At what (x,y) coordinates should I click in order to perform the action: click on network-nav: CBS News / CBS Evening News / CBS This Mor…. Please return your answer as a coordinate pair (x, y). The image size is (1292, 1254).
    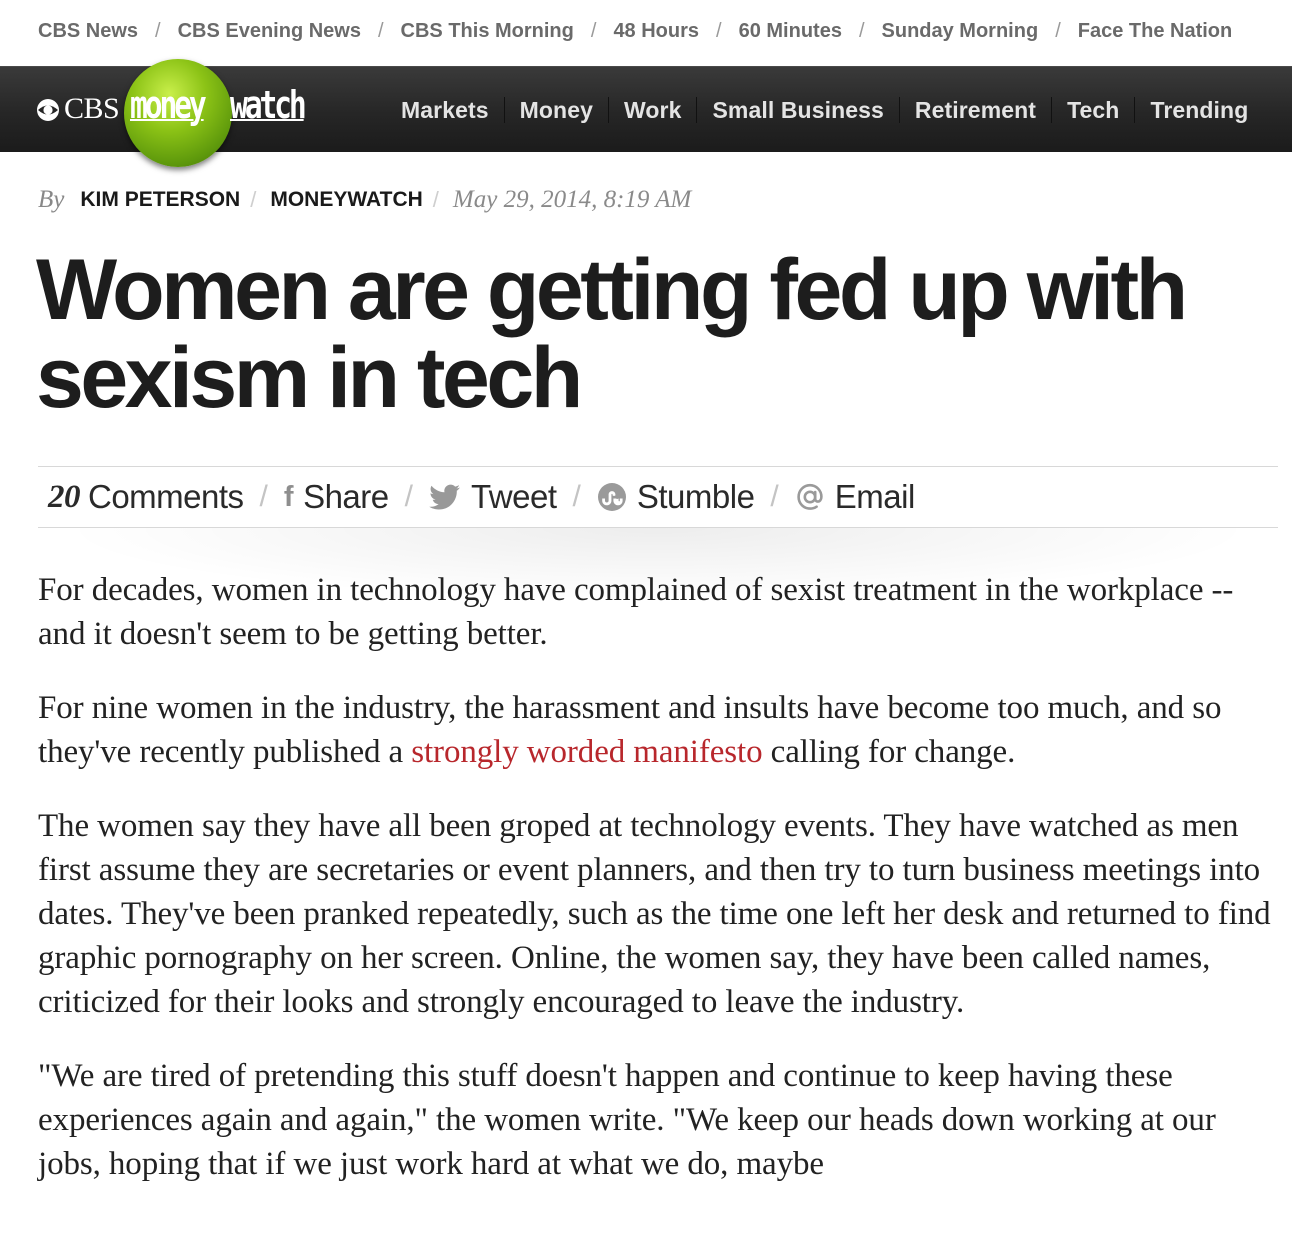
    Looking at the image, I should click on (646, 33).